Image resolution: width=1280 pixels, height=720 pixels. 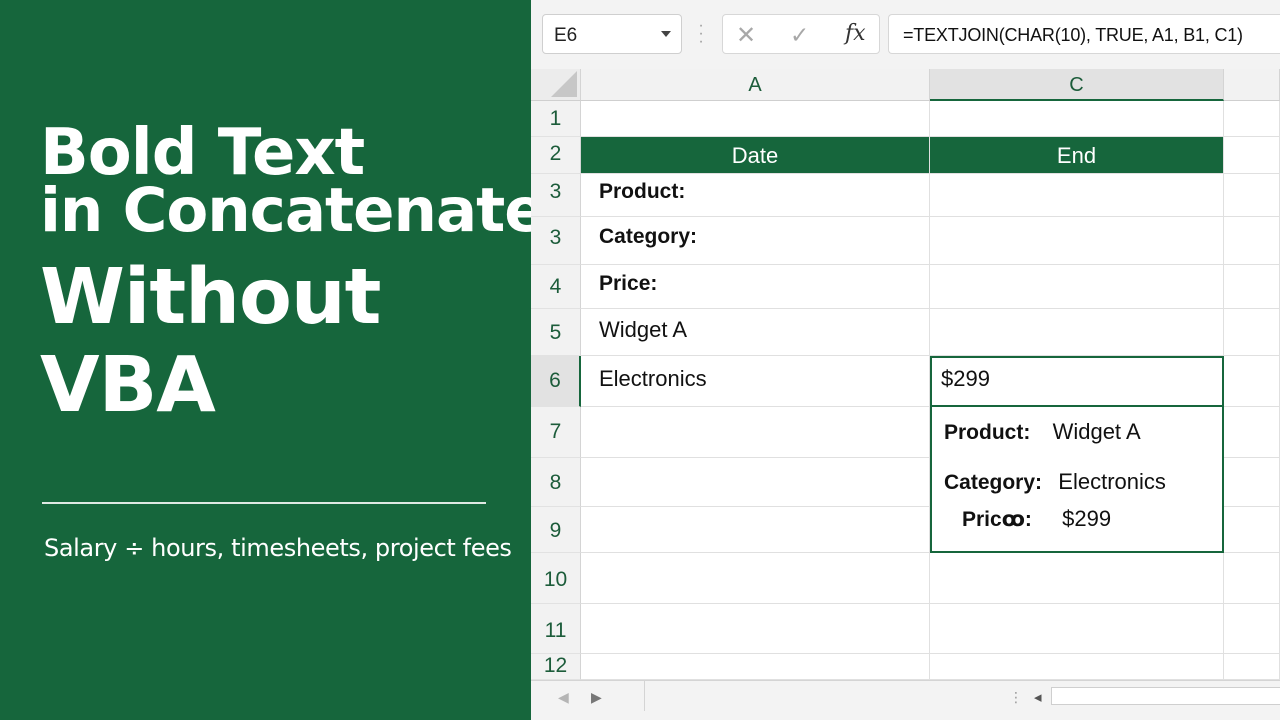 I want to click on cell-a: Date, so click(x=755, y=155).